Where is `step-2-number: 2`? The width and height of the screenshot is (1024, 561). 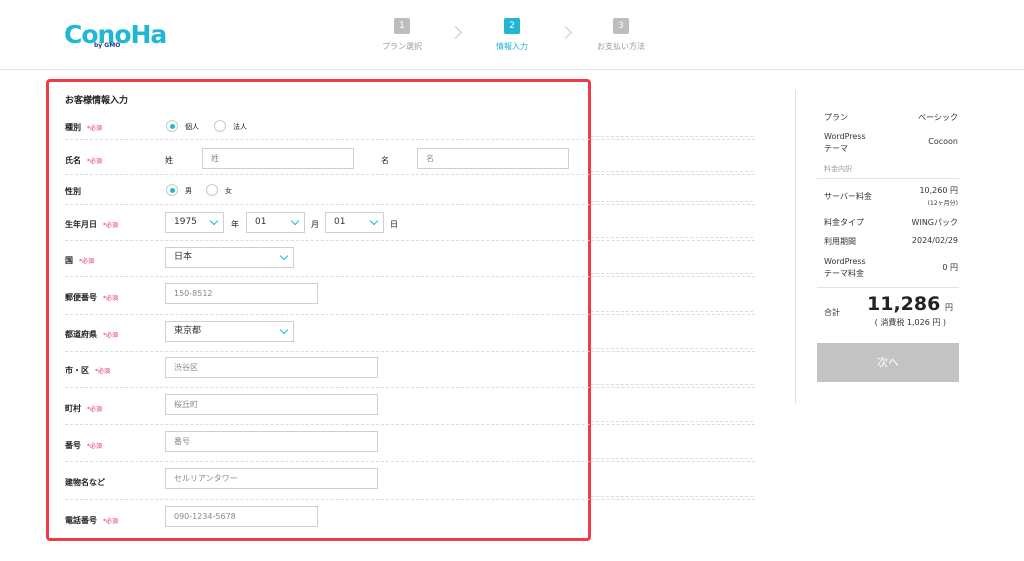
step-2-number: 2 is located at coordinates (512, 26).